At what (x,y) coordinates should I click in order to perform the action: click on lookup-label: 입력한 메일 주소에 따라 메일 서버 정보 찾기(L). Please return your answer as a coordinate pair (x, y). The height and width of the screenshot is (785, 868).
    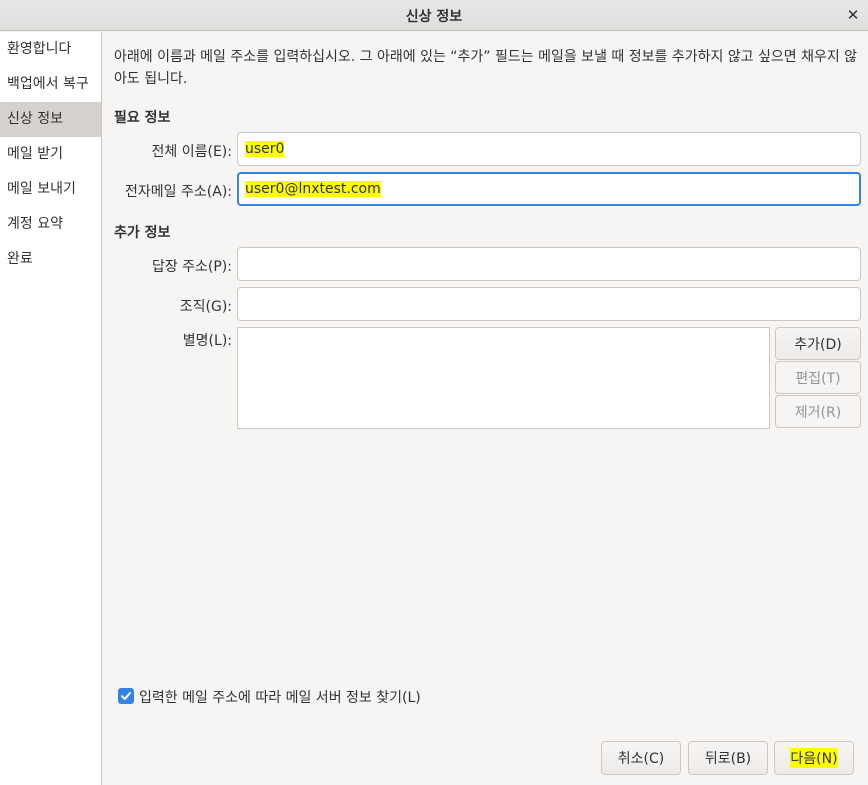
    Looking at the image, I should click on (280, 697).